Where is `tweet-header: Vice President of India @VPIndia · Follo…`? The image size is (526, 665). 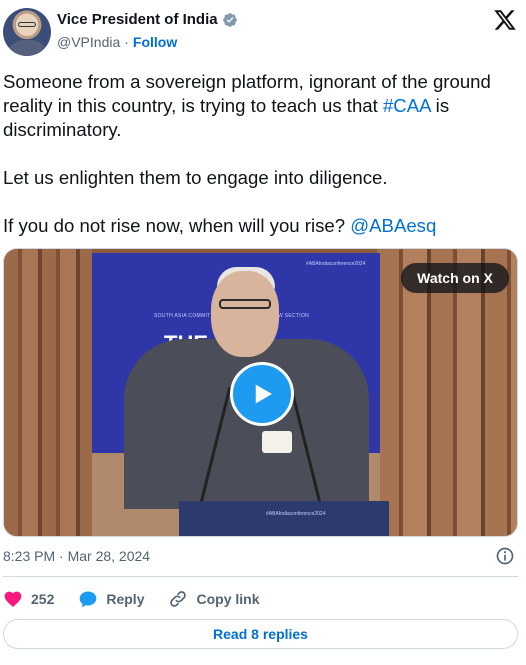
tweet-header: Vice President of India @VPIndia · Follo… is located at coordinates (263, 32).